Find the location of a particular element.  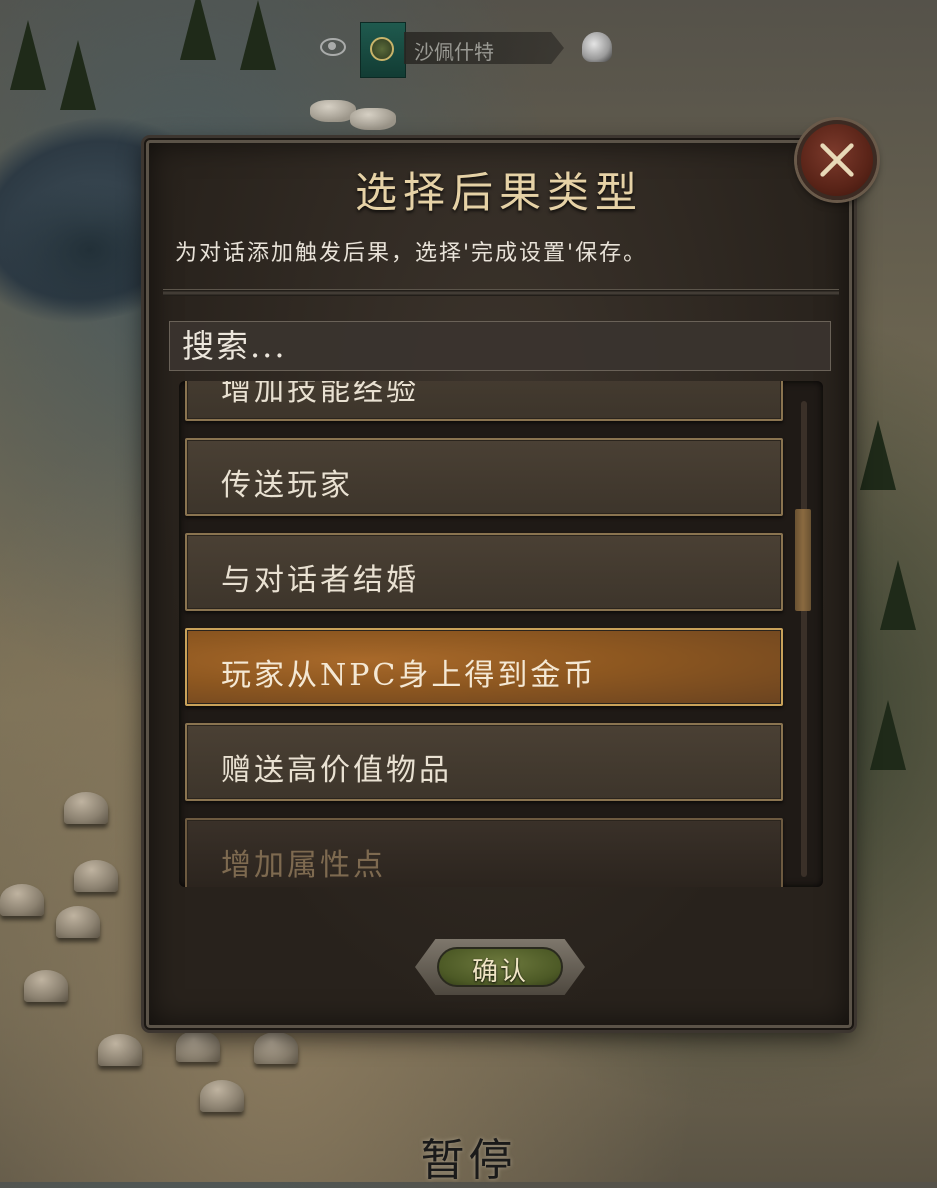

list-item-marry-speaker: 与对话者结婚 is located at coordinates (484, 572).